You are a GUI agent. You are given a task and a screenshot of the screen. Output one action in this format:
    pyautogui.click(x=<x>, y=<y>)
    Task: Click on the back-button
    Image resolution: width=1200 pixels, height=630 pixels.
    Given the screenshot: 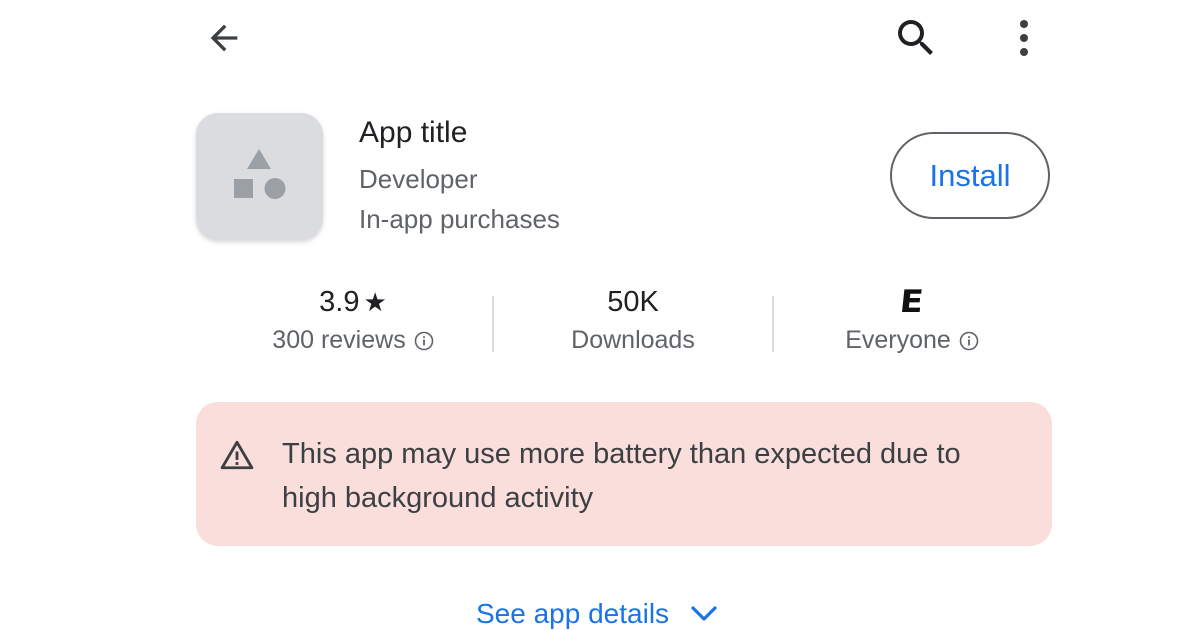 What is the action you would take?
    pyautogui.click(x=224, y=38)
    